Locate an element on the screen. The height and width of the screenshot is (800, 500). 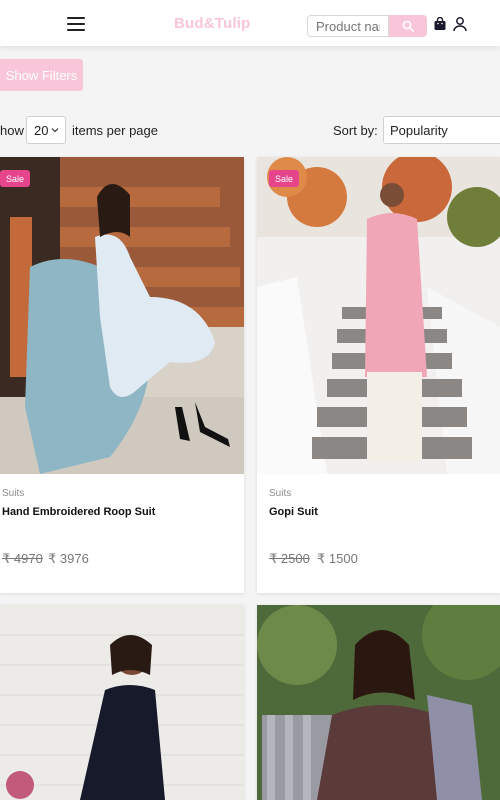
product-name: Hand Embroidered Roop Suit is located at coordinates (78, 512).